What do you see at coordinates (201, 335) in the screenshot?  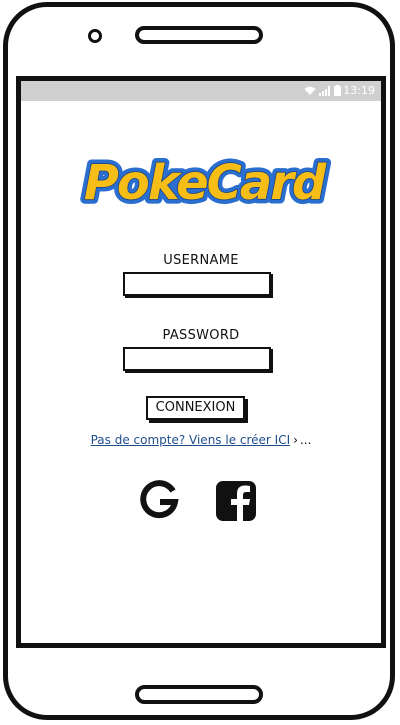 I see `password-label: PASSWORD` at bounding box center [201, 335].